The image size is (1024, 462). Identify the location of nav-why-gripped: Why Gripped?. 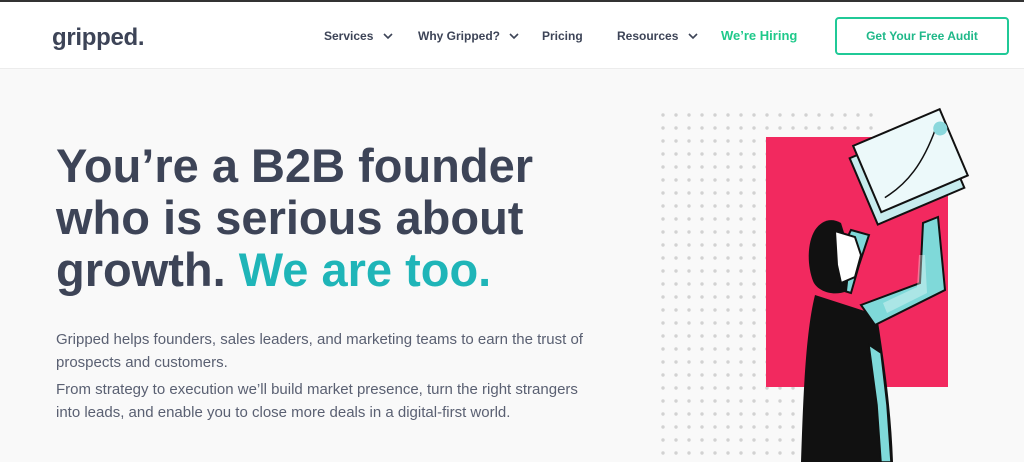
(468, 36).